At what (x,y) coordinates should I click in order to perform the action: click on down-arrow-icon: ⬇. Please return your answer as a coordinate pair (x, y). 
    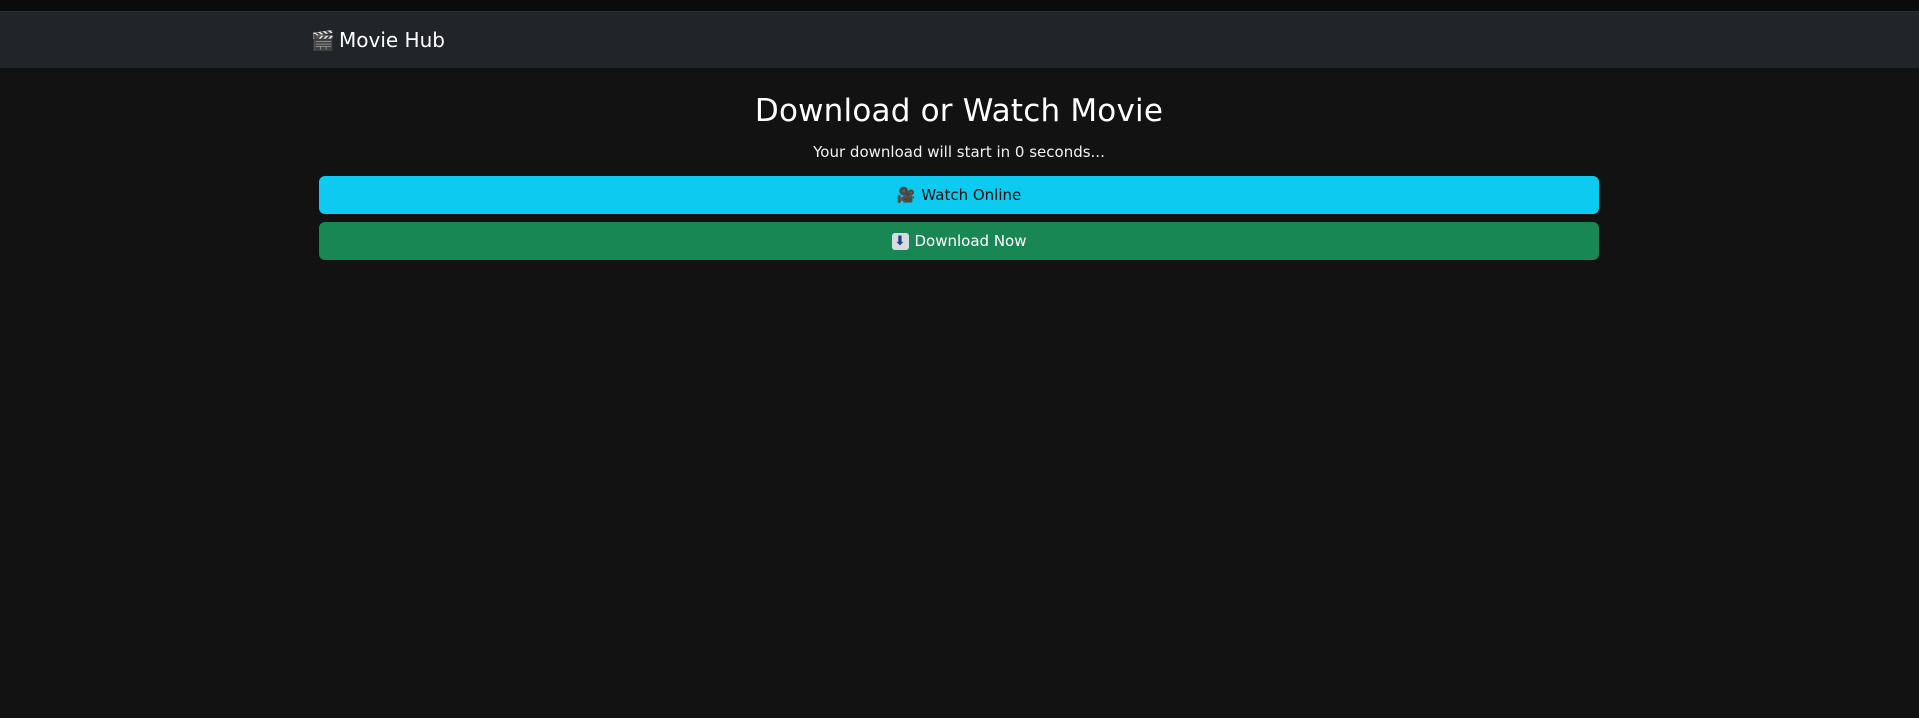
    Looking at the image, I should click on (900, 241).